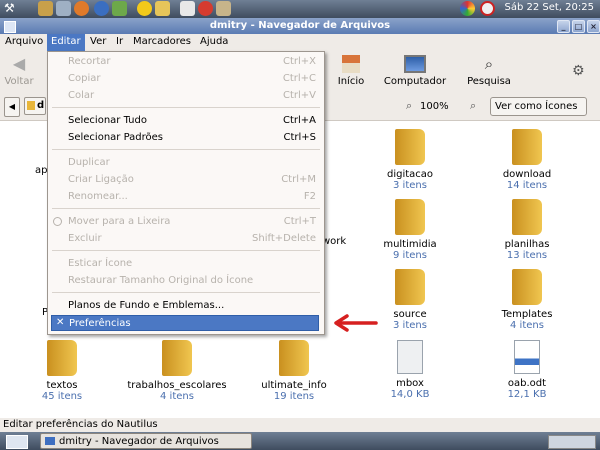  I want to click on document-launcher-icon, so click(187, 8).